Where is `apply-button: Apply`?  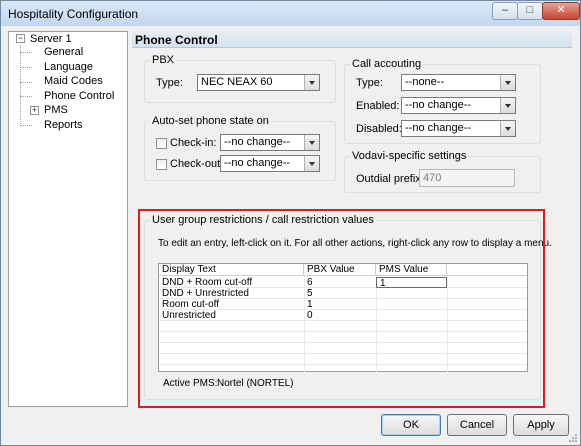
apply-button: Apply is located at coordinates (541, 425).